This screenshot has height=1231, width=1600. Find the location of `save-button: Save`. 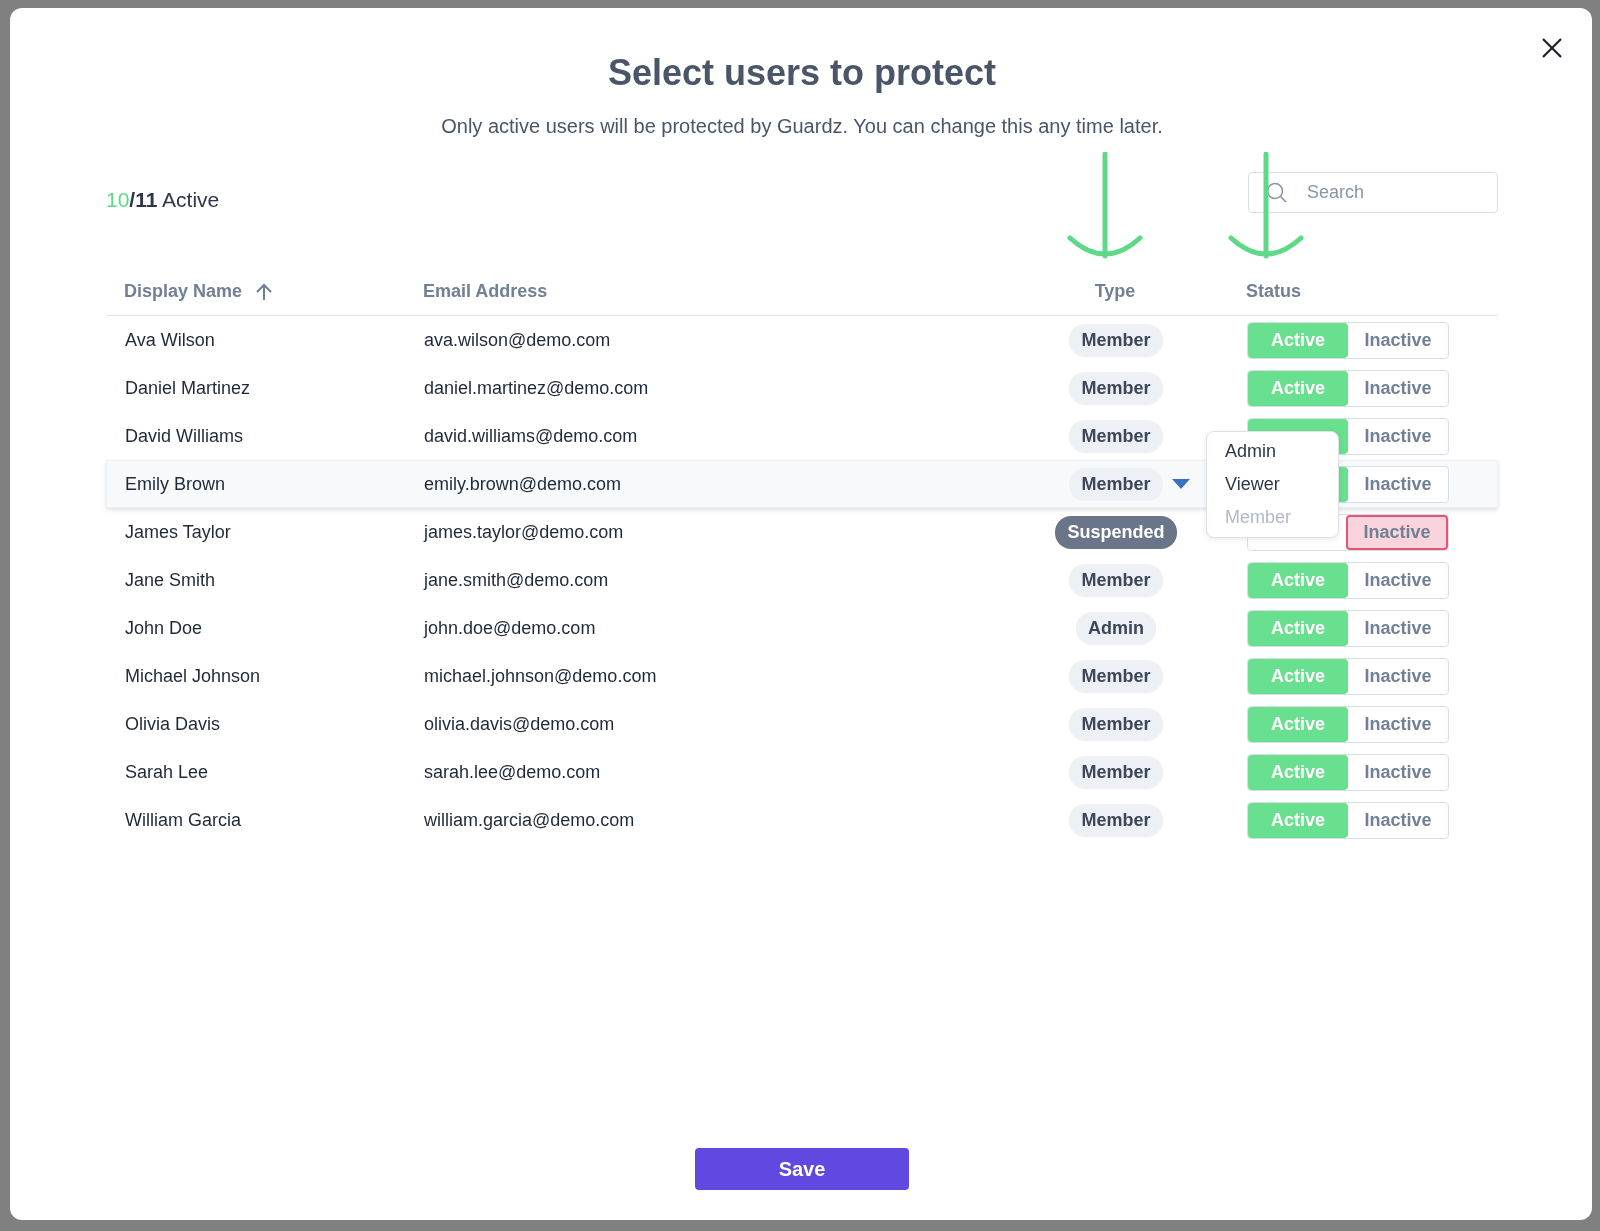

save-button: Save is located at coordinates (802, 1169).